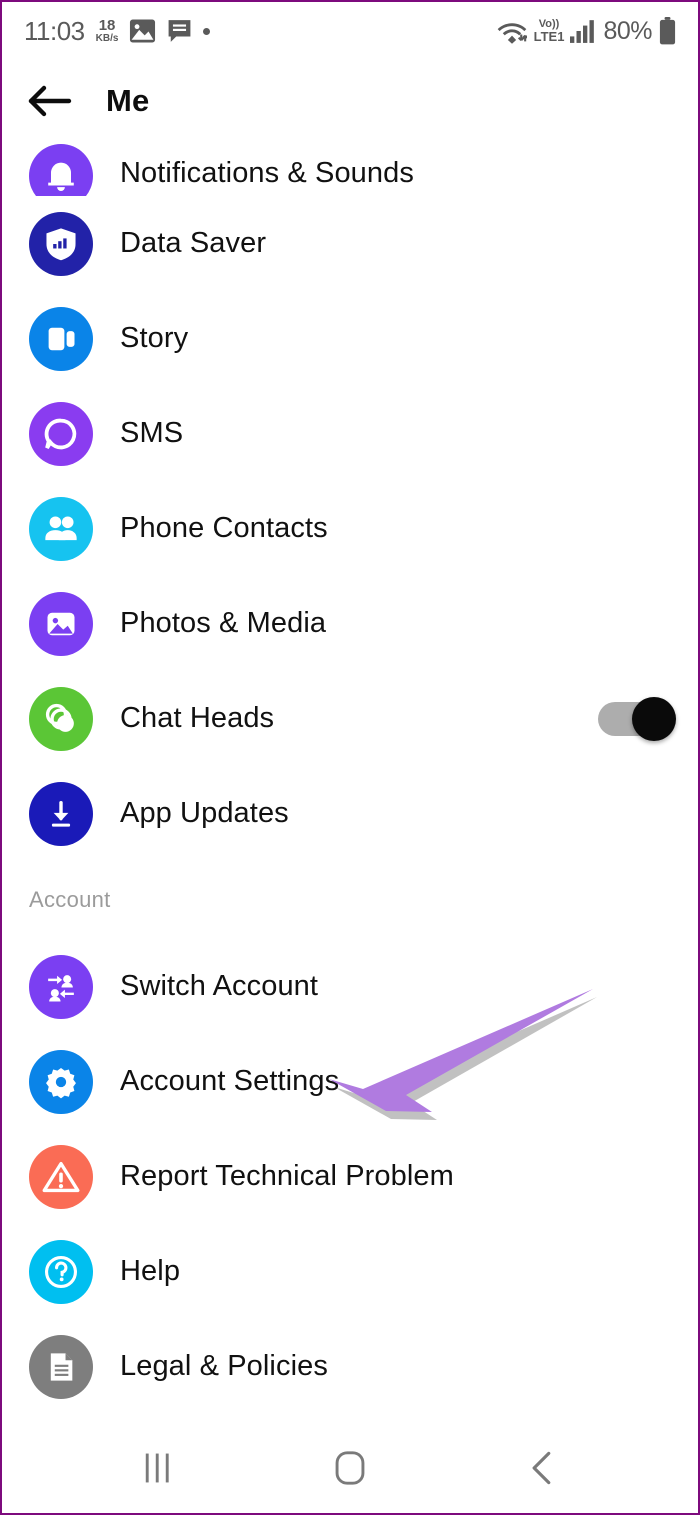 The width and height of the screenshot is (700, 1515). What do you see at coordinates (54, 30) in the screenshot?
I see `status-clock: 11:03` at bounding box center [54, 30].